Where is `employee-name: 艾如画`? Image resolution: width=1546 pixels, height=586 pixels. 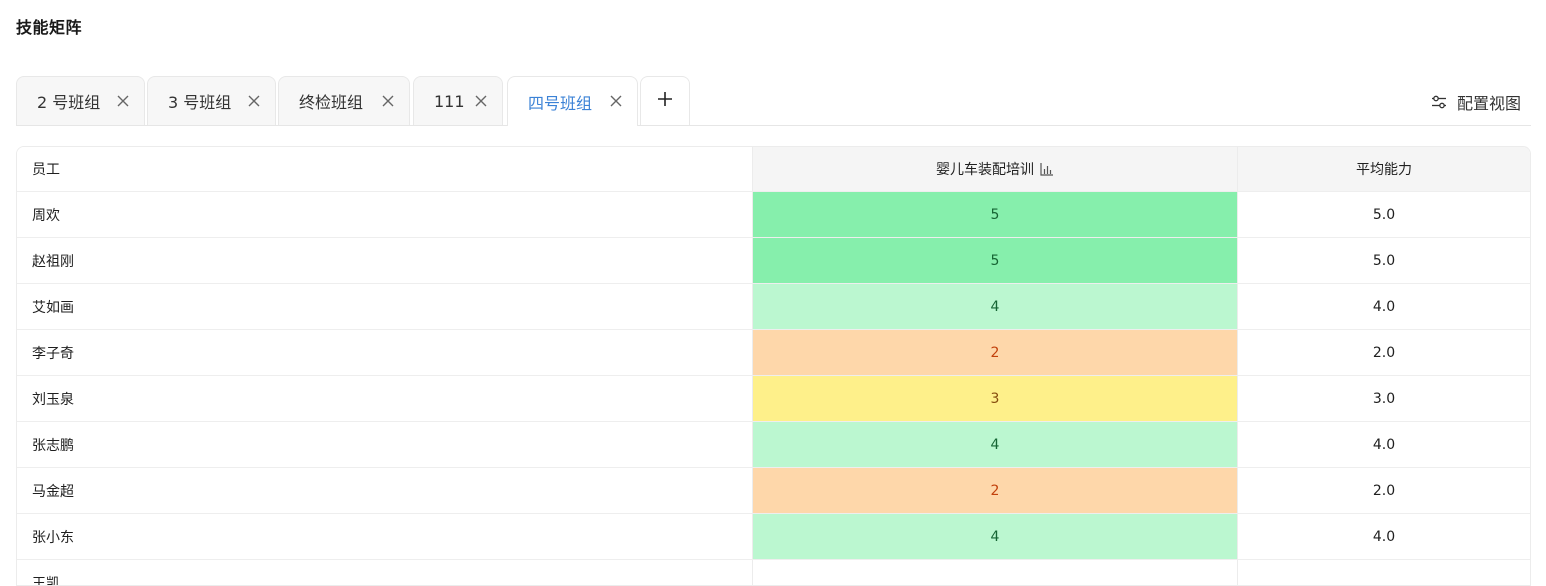 employee-name: 艾如画 is located at coordinates (53, 307).